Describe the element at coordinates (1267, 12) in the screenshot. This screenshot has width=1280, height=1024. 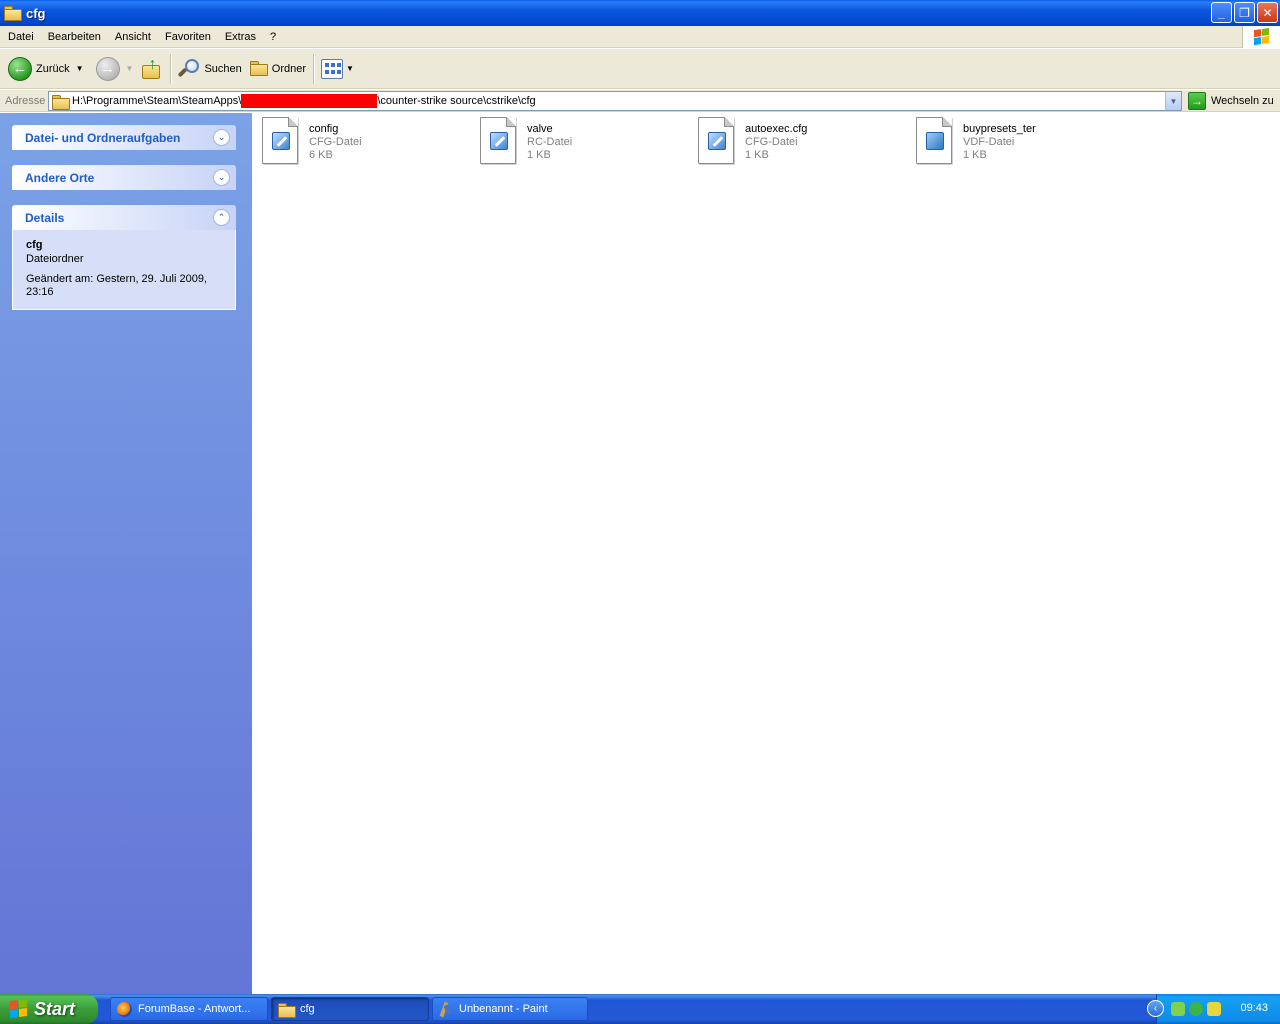
I see `close-button: ✕` at that location.